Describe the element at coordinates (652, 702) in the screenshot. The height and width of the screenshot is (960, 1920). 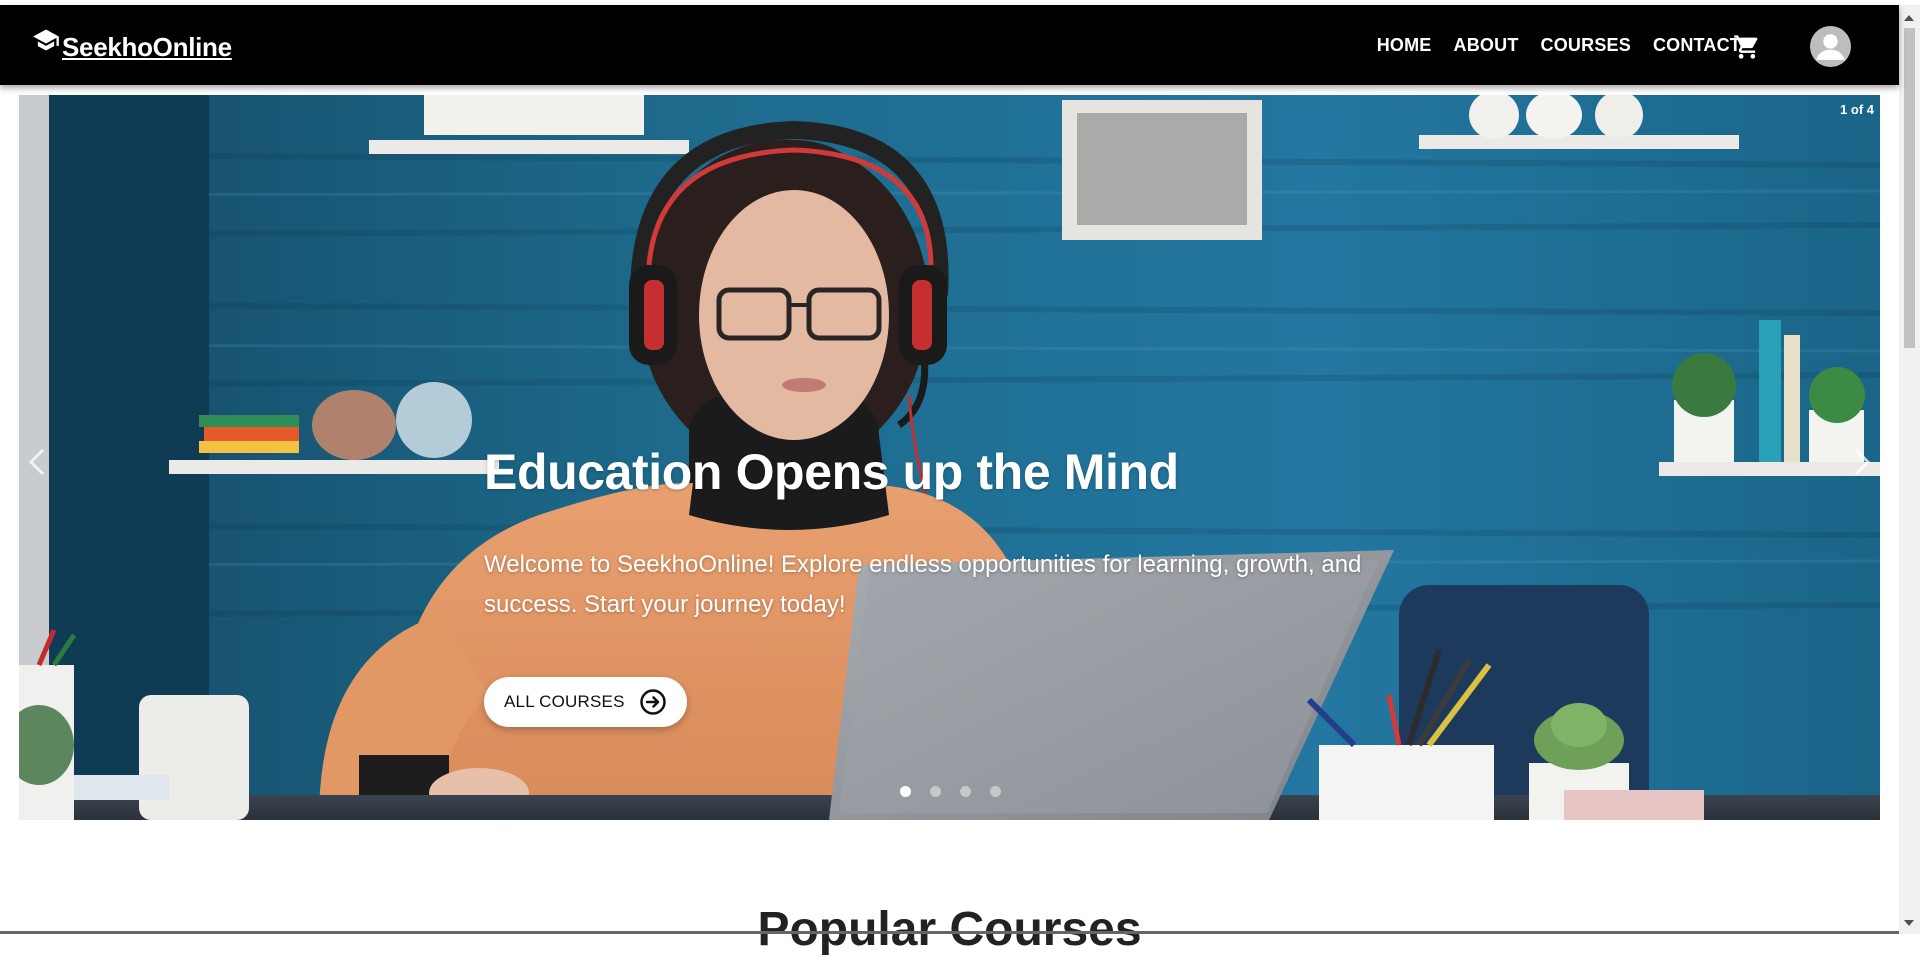
I see `arrow-right-circle-icon` at that location.